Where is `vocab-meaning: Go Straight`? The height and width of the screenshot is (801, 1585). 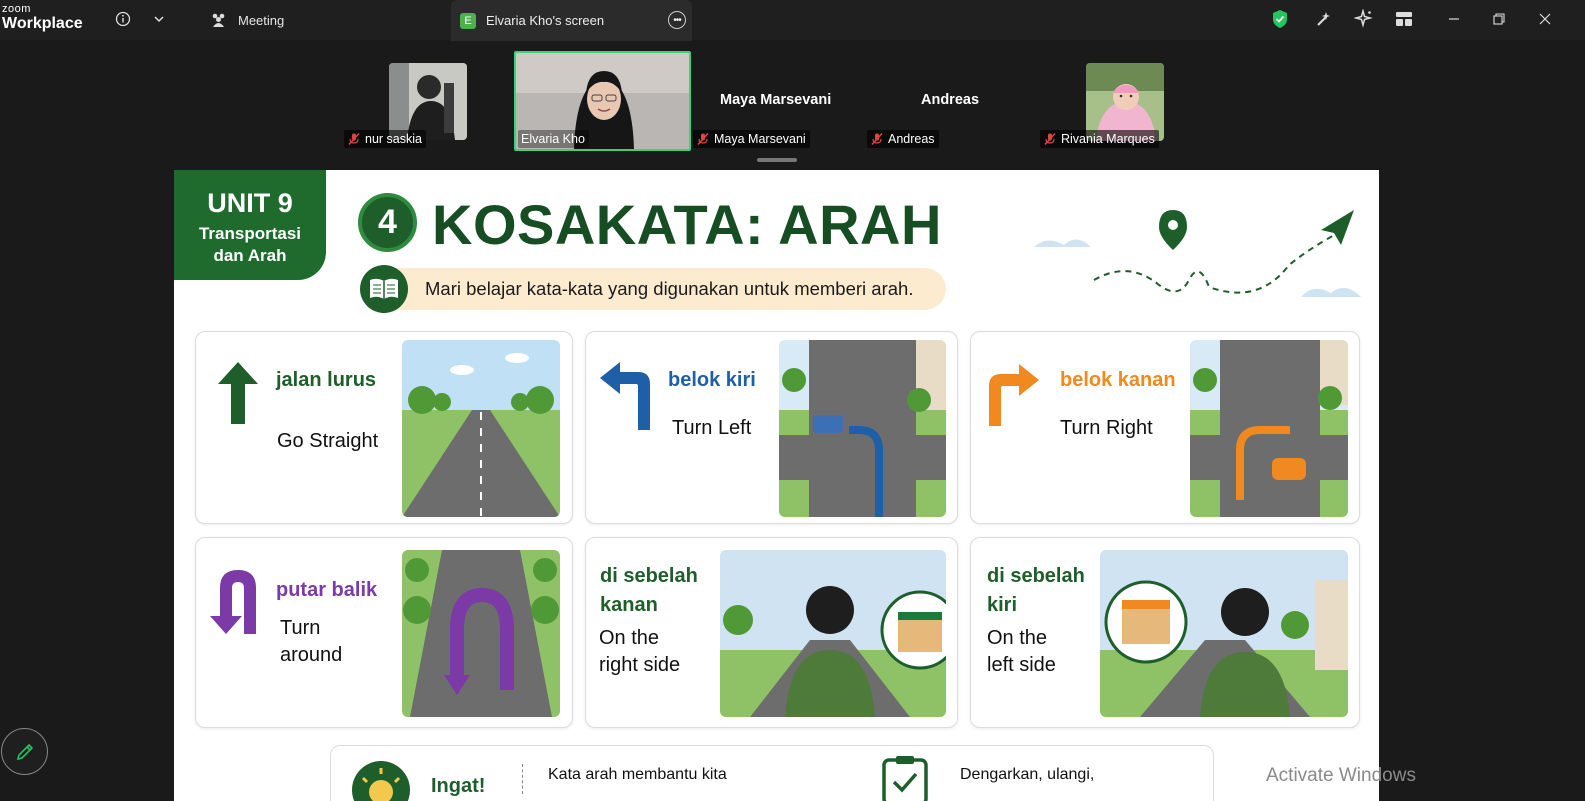
vocab-meaning: Go Straight is located at coordinates (328, 441).